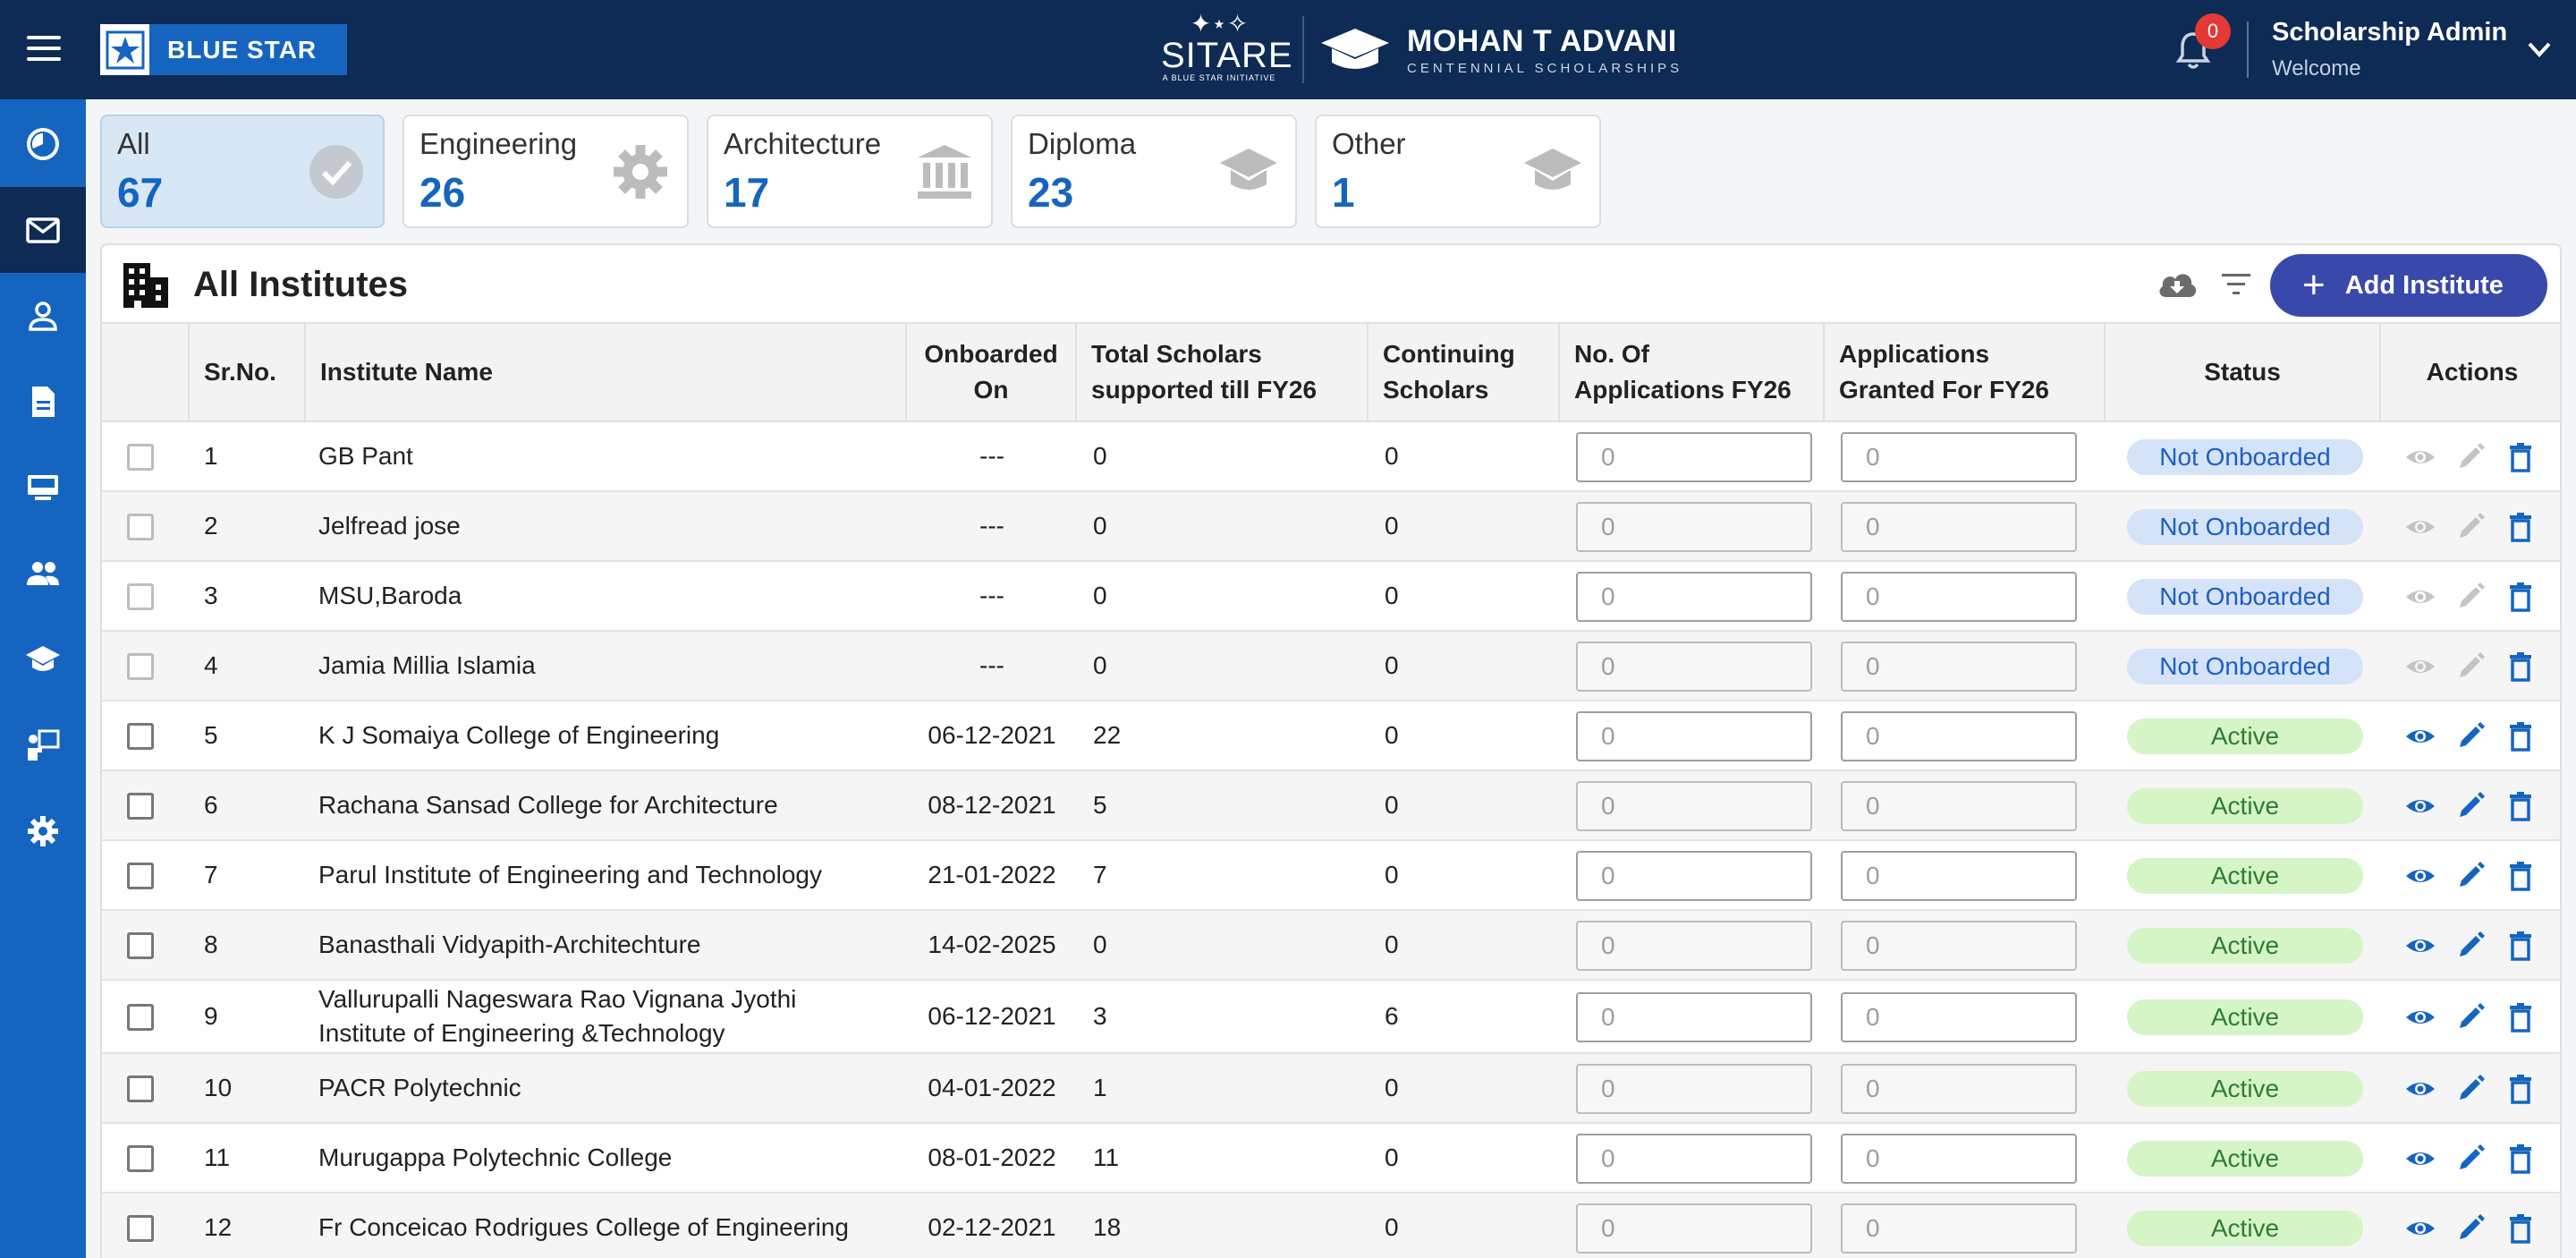 The width and height of the screenshot is (2576, 1258). I want to click on category-card-all: All 67, so click(242, 171).